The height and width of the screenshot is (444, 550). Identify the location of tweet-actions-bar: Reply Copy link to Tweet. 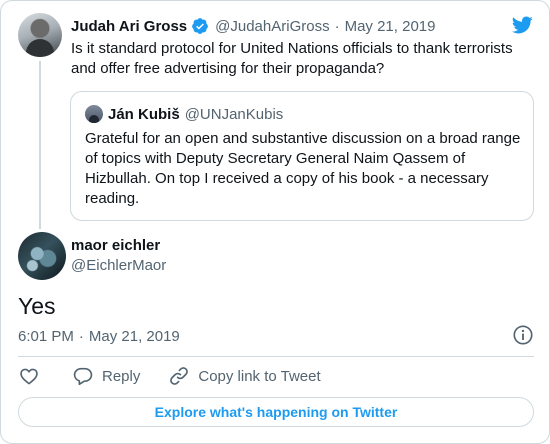
(169, 376).